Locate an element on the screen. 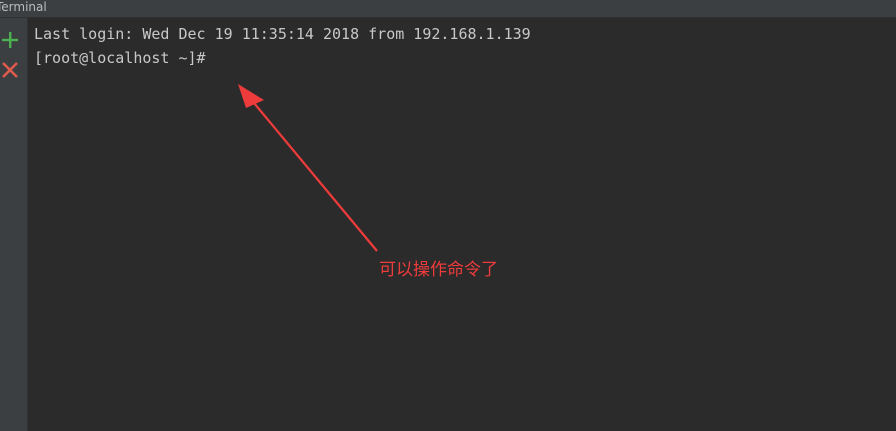 This screenshot has height=431, width=896. new-session-button is located at coordinates (10, 40).